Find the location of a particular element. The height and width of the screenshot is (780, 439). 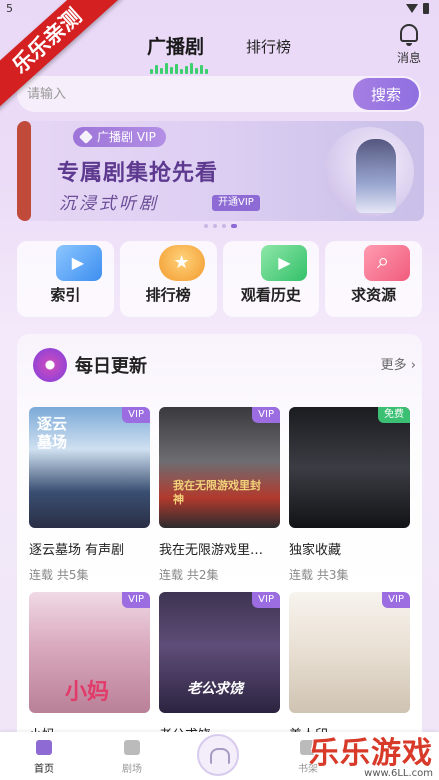

history-icon is located at coordinates (284, 263).